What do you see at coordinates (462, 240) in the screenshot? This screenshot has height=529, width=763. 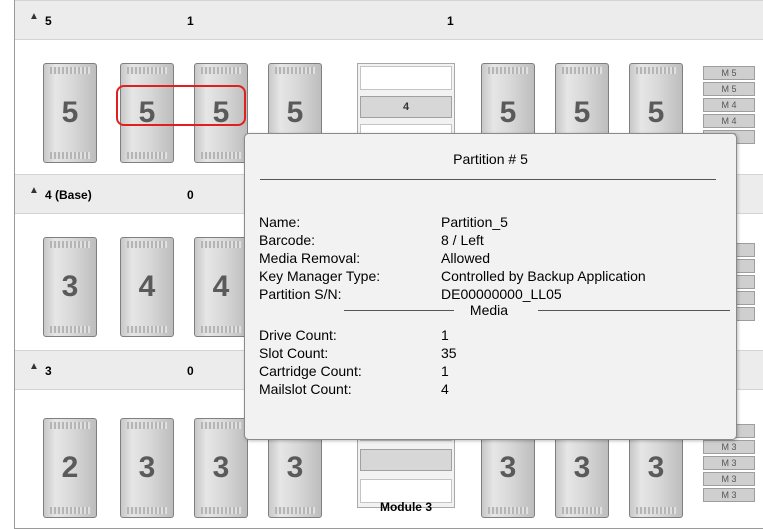 I see `field-value: 8 / Left` at bounding box center [462, 240].